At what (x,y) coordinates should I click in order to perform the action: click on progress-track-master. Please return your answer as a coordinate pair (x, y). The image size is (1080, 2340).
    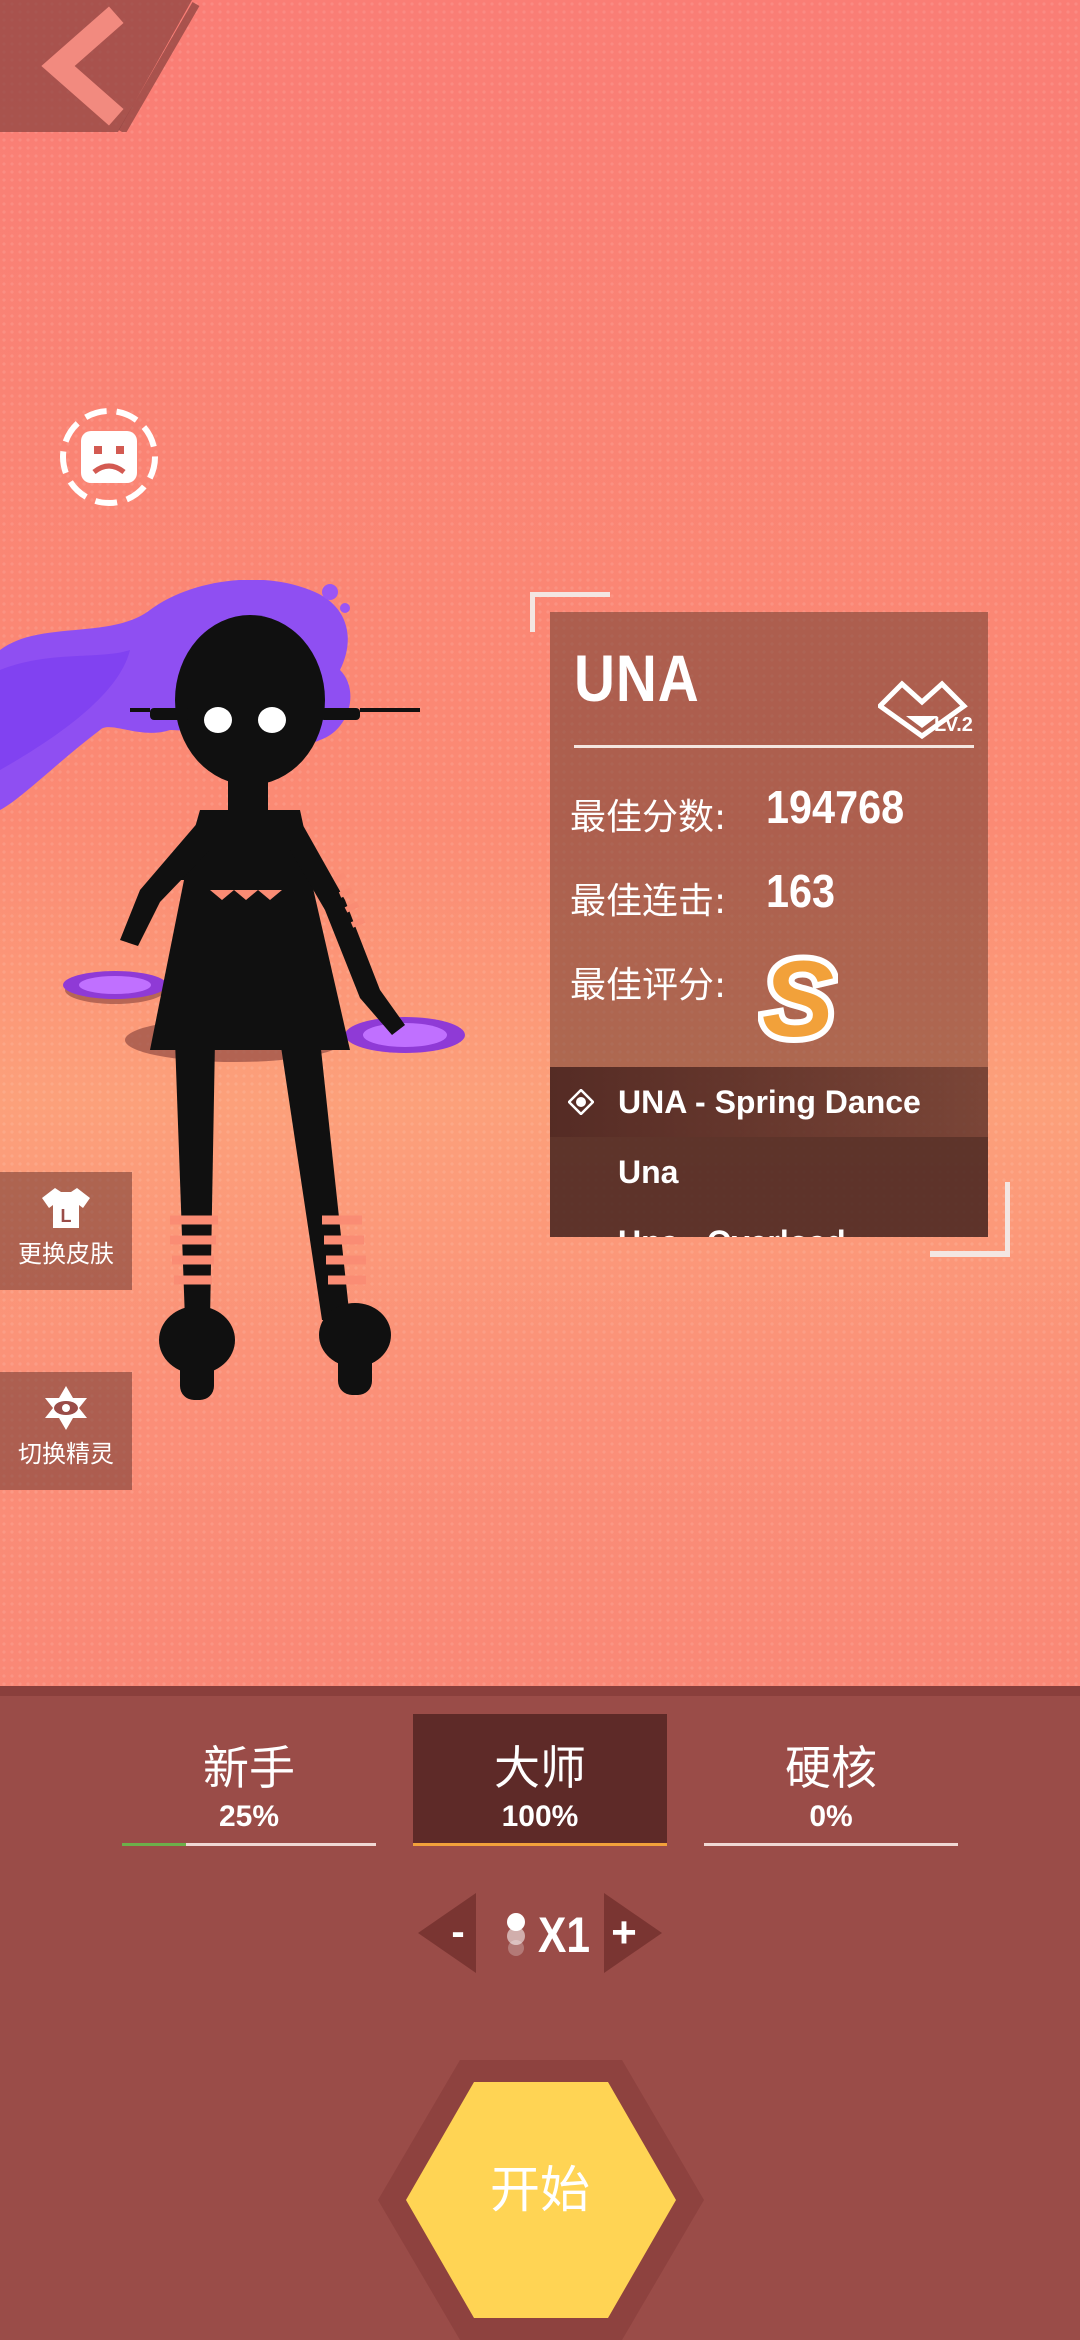
    Looking at the image, I should click on (540, 1844).